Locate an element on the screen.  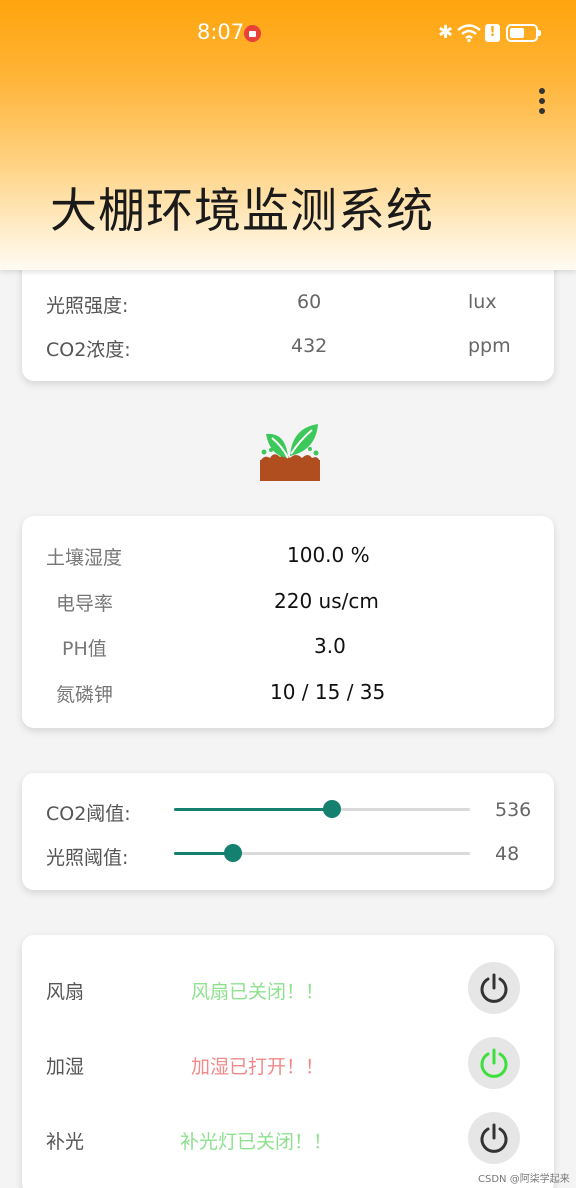
light-intensity-value: 60 is located at coordinates (309, 302).